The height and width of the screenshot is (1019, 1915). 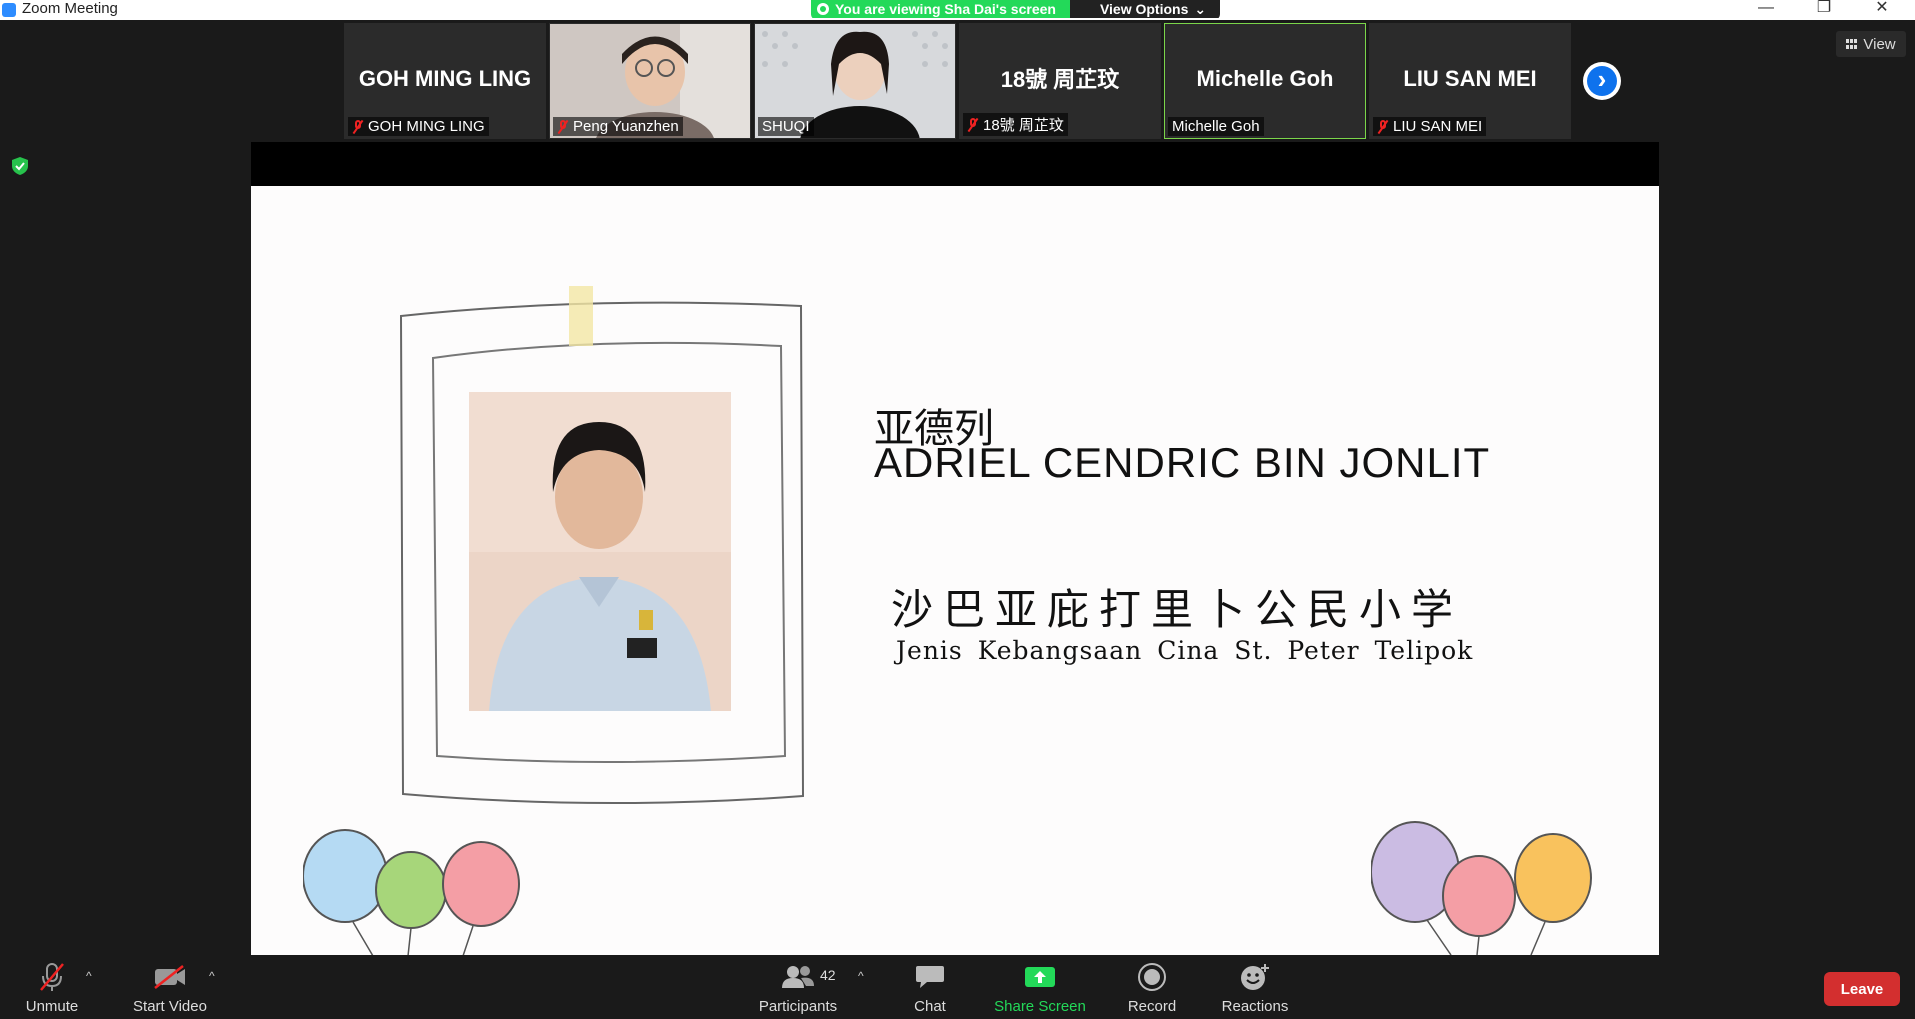 What do you see at coordinates (1438, 126) in the screenshot?
I see `participant-name: LIU SAN MEI` at bounding box center [1438, 126].